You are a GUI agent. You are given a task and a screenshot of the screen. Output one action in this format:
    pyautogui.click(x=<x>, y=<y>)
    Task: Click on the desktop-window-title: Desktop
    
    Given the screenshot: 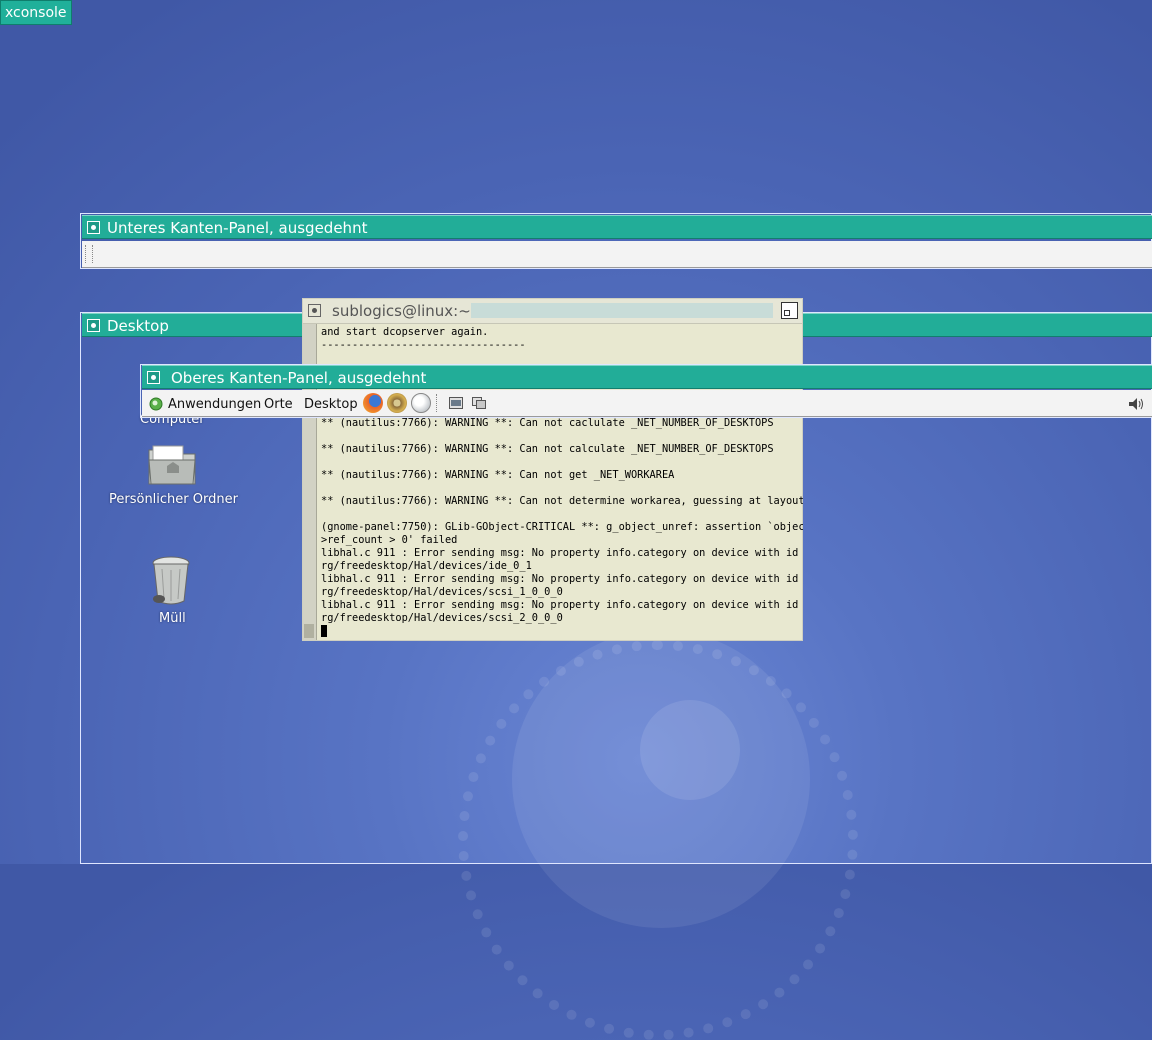 What is the action you would take?
    pyautogui.click(x=138, y=326)
    